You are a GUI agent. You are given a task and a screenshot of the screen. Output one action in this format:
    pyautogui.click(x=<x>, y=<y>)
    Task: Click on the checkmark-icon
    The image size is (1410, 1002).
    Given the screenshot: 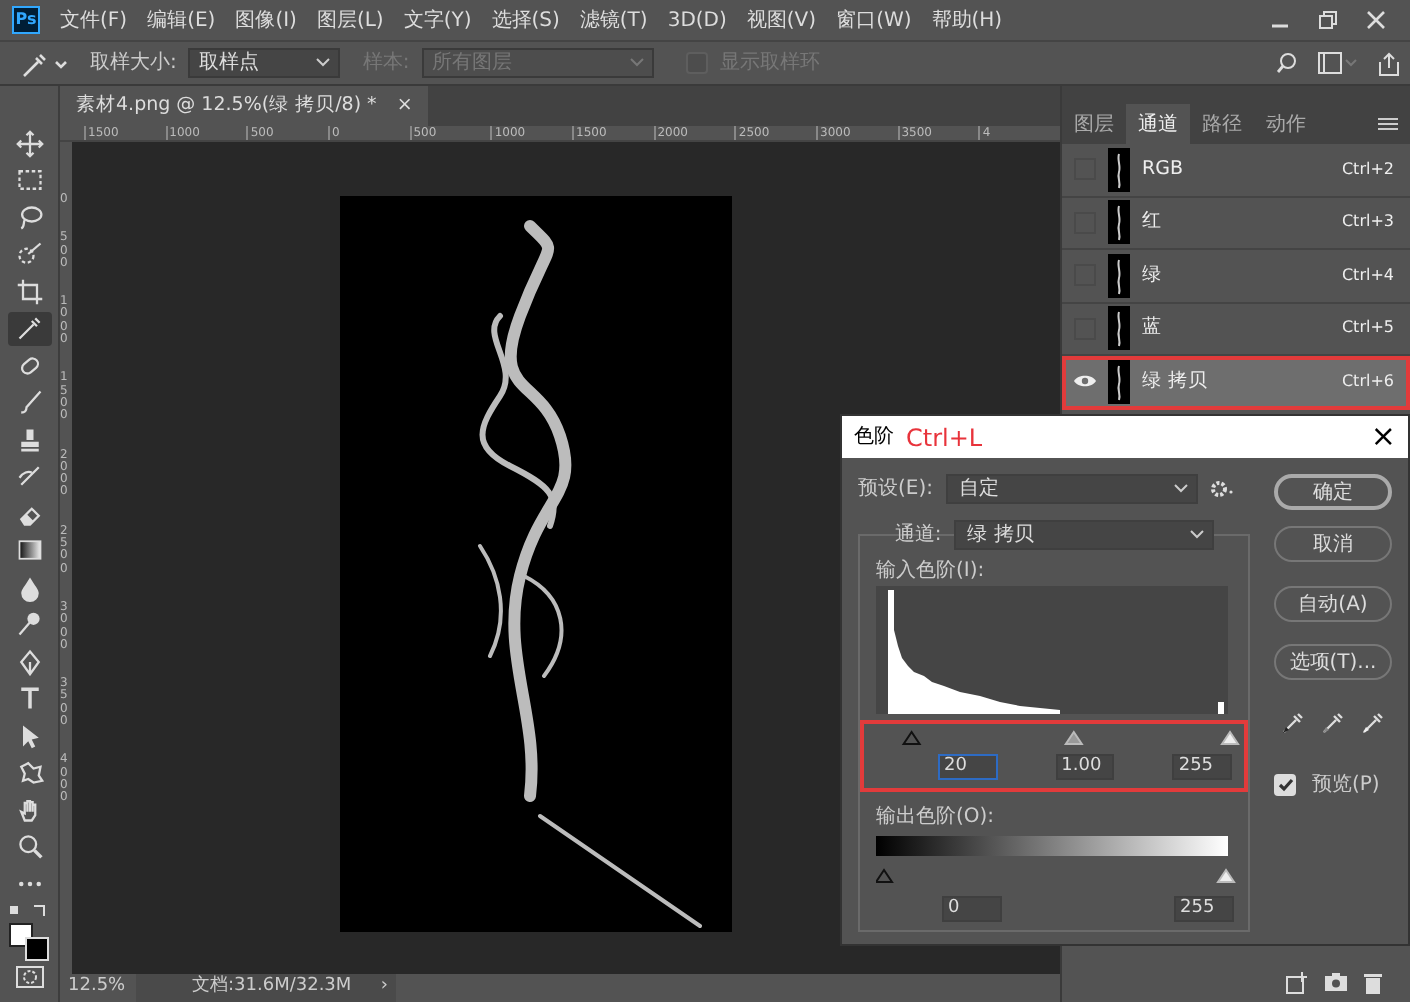 What is the action you would take?
    pyautogui.click(x=1285, y=785)
    